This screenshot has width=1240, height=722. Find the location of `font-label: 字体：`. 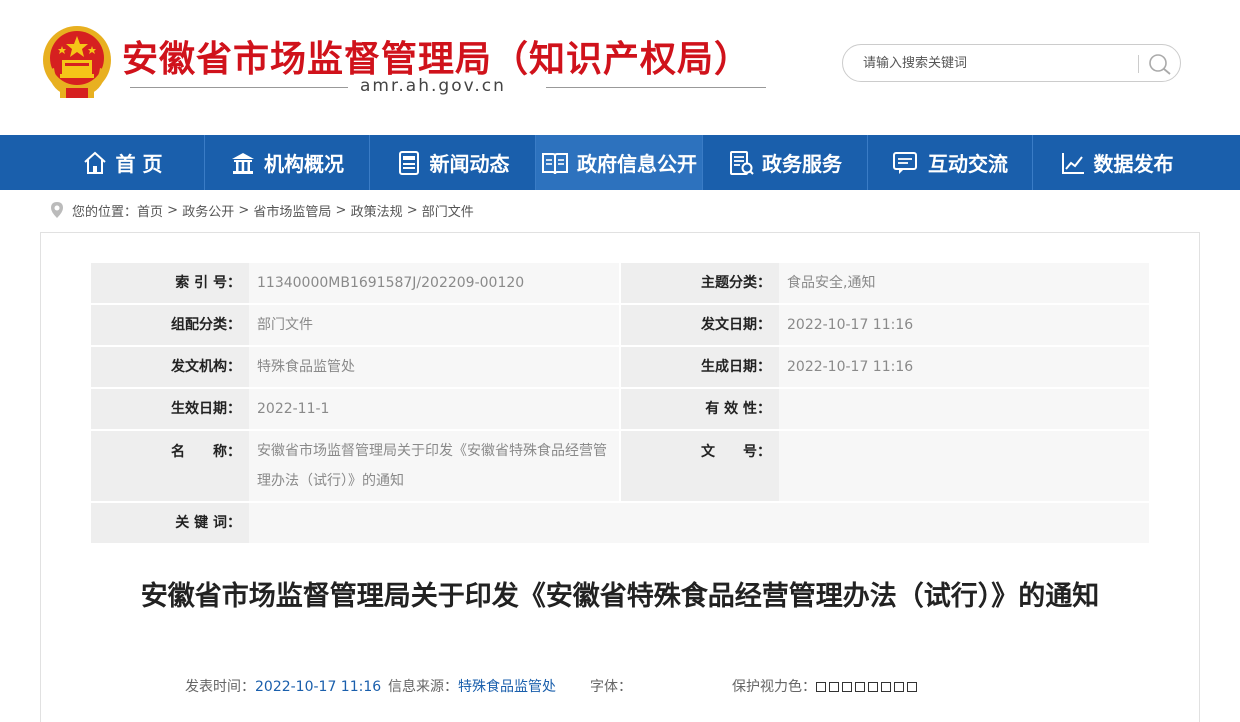

font-label: 字体： is located at coordinates (611, 687).